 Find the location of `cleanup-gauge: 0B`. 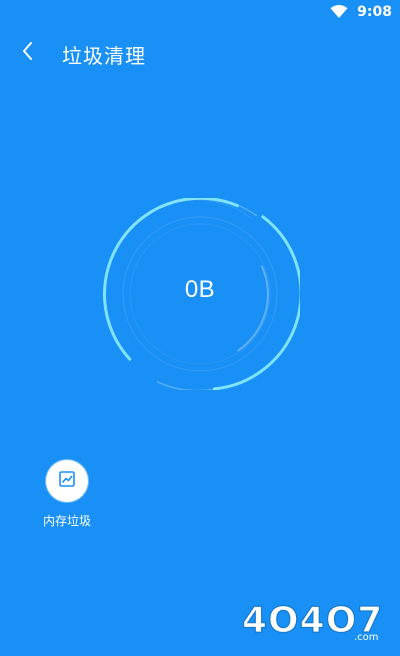

cleanup-gauge: 0B is located at coordinates (200, 294).